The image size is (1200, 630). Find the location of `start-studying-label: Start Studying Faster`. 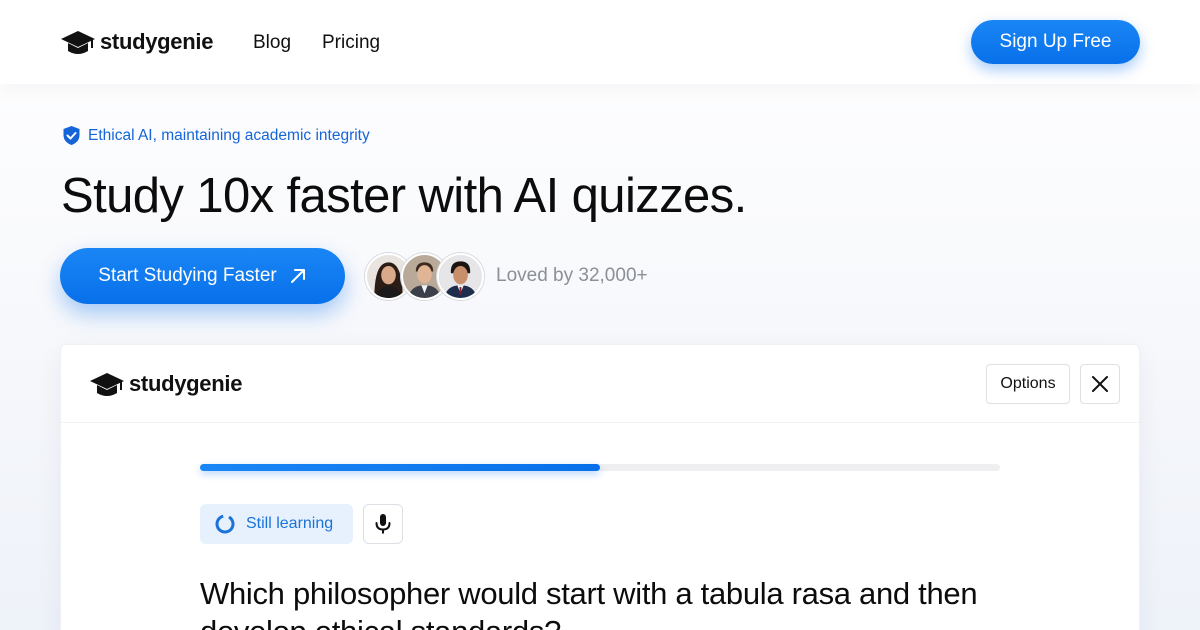

start-studying-label: Start Studying Faster is located at coordinates (187, 275).